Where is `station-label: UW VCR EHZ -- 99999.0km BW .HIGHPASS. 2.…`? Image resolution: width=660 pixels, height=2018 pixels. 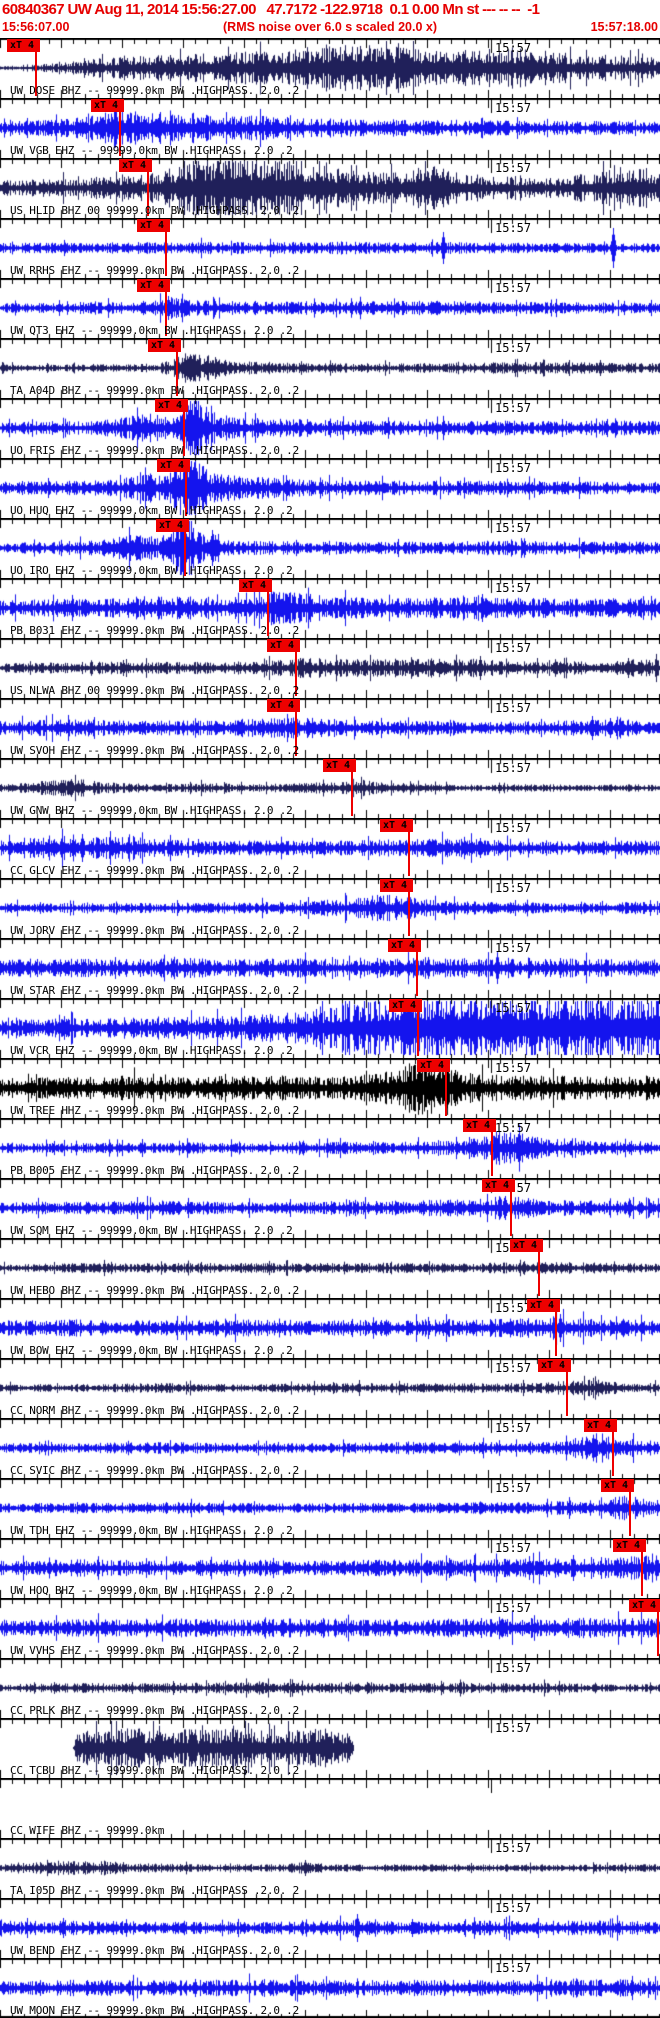
station-label: UW VCR EHZ -- 99999.0km BW .HIGHPASS. 2.… is located at coordinates (151, 1050).